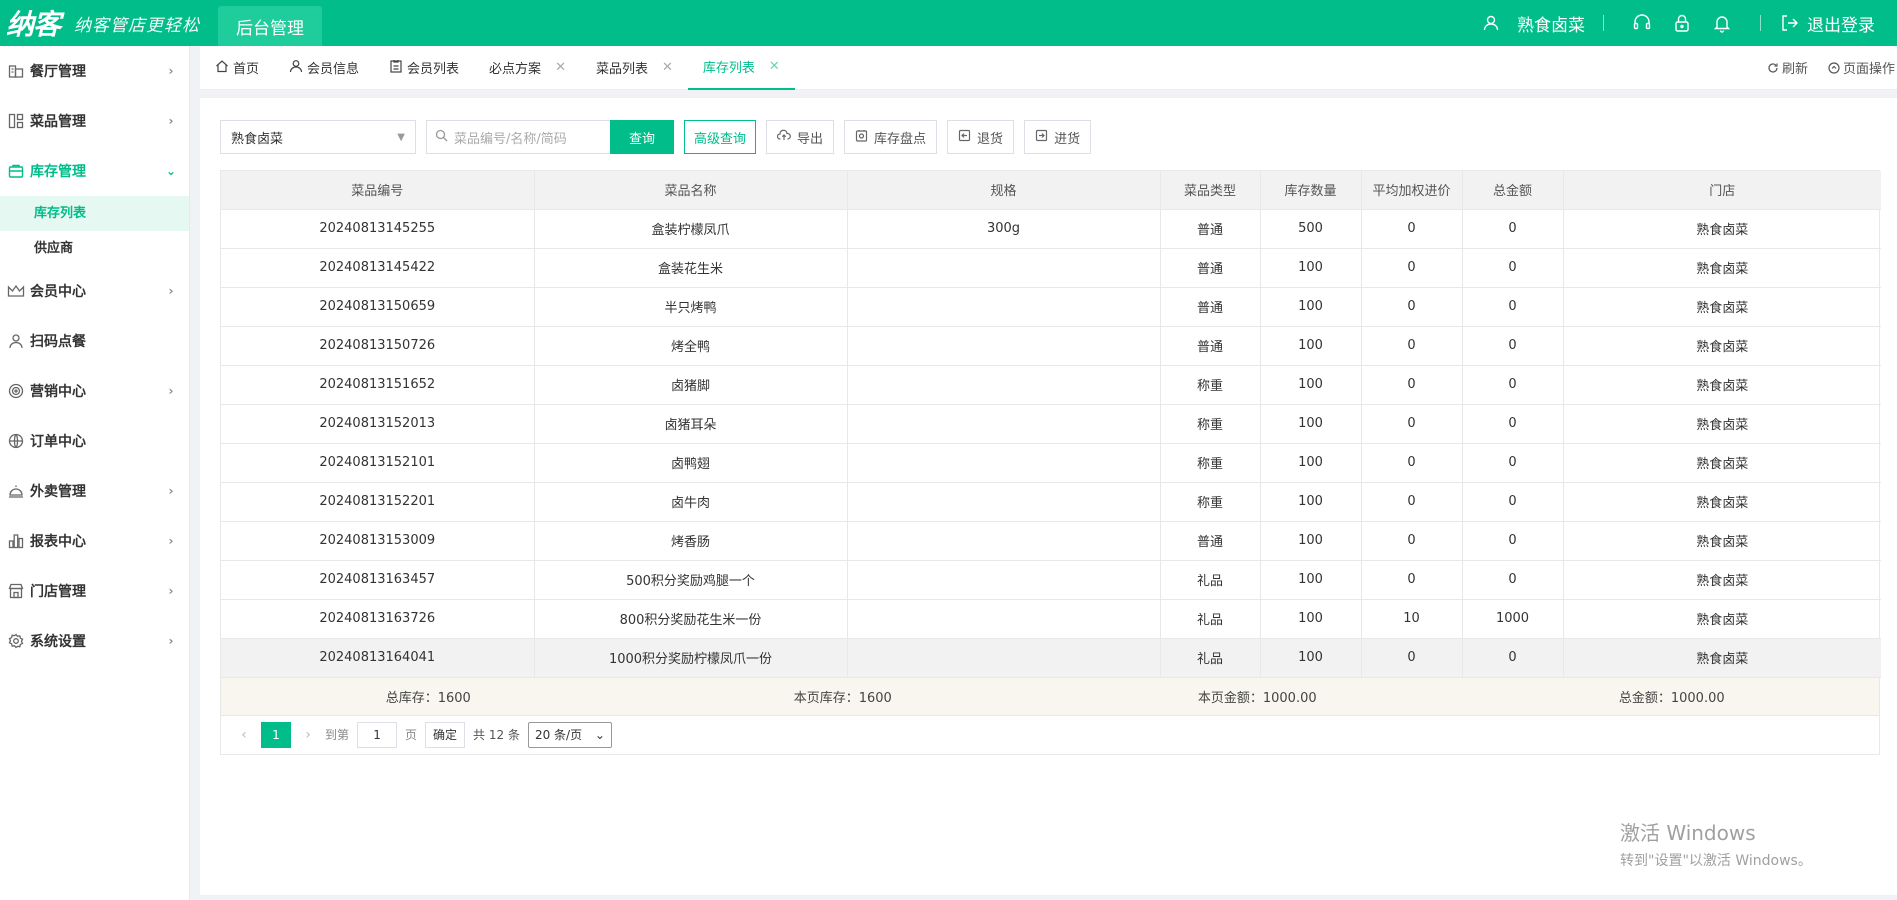  I want to click on user-menu: 熟食卤菜, so click(1528, 23).